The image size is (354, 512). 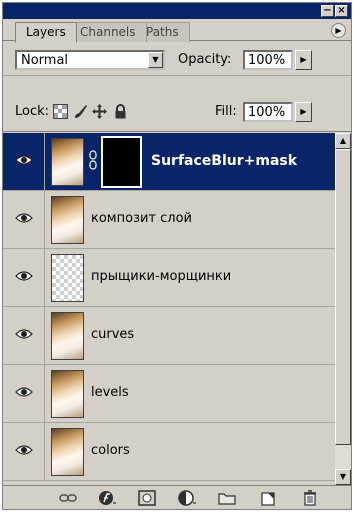 I want to click on layer-row-levels: levels, so click(x=169, y=394).